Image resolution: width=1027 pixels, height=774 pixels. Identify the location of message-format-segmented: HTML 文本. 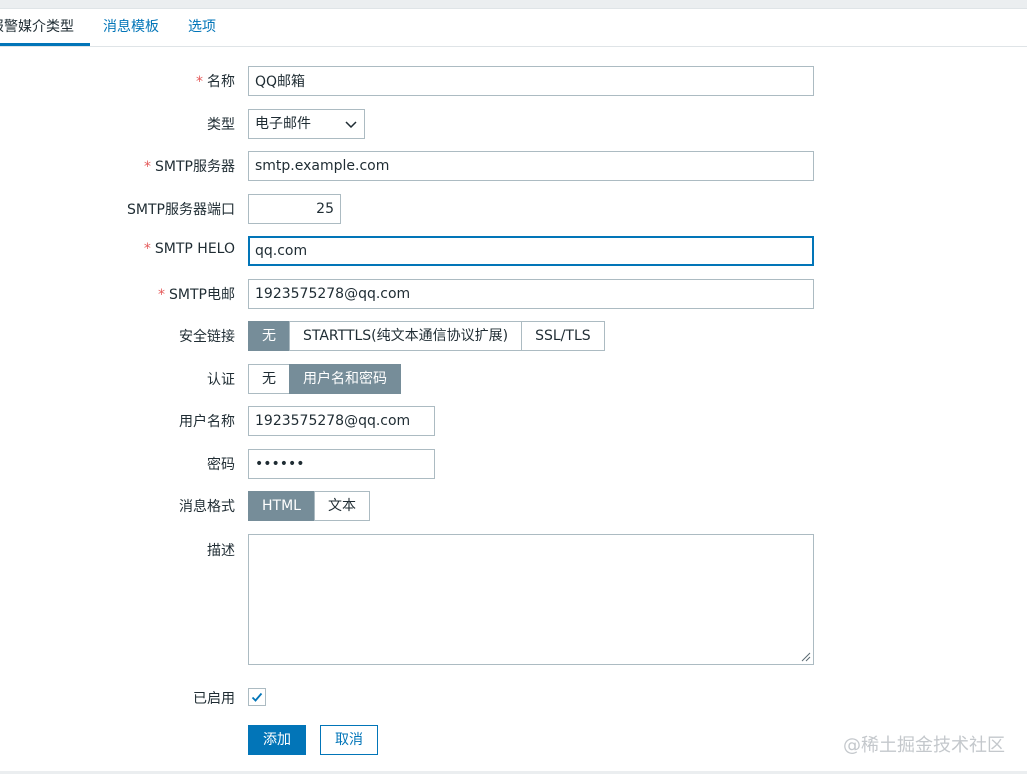
(309, 506).